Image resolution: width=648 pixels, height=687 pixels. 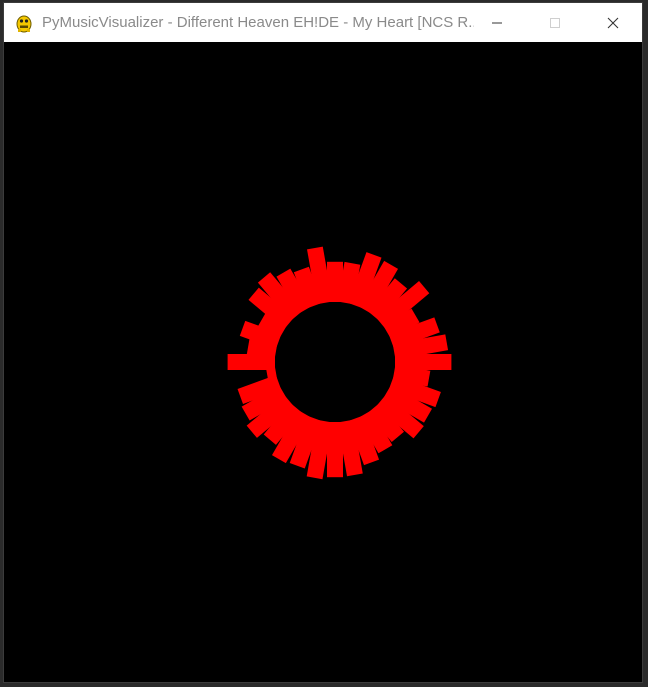 I want to click on maximize-icon, so click(x=555, y=22).